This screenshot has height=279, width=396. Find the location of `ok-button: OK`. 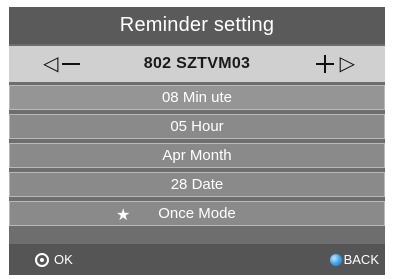

ok-button: OK is located at coordinates (54, 259).